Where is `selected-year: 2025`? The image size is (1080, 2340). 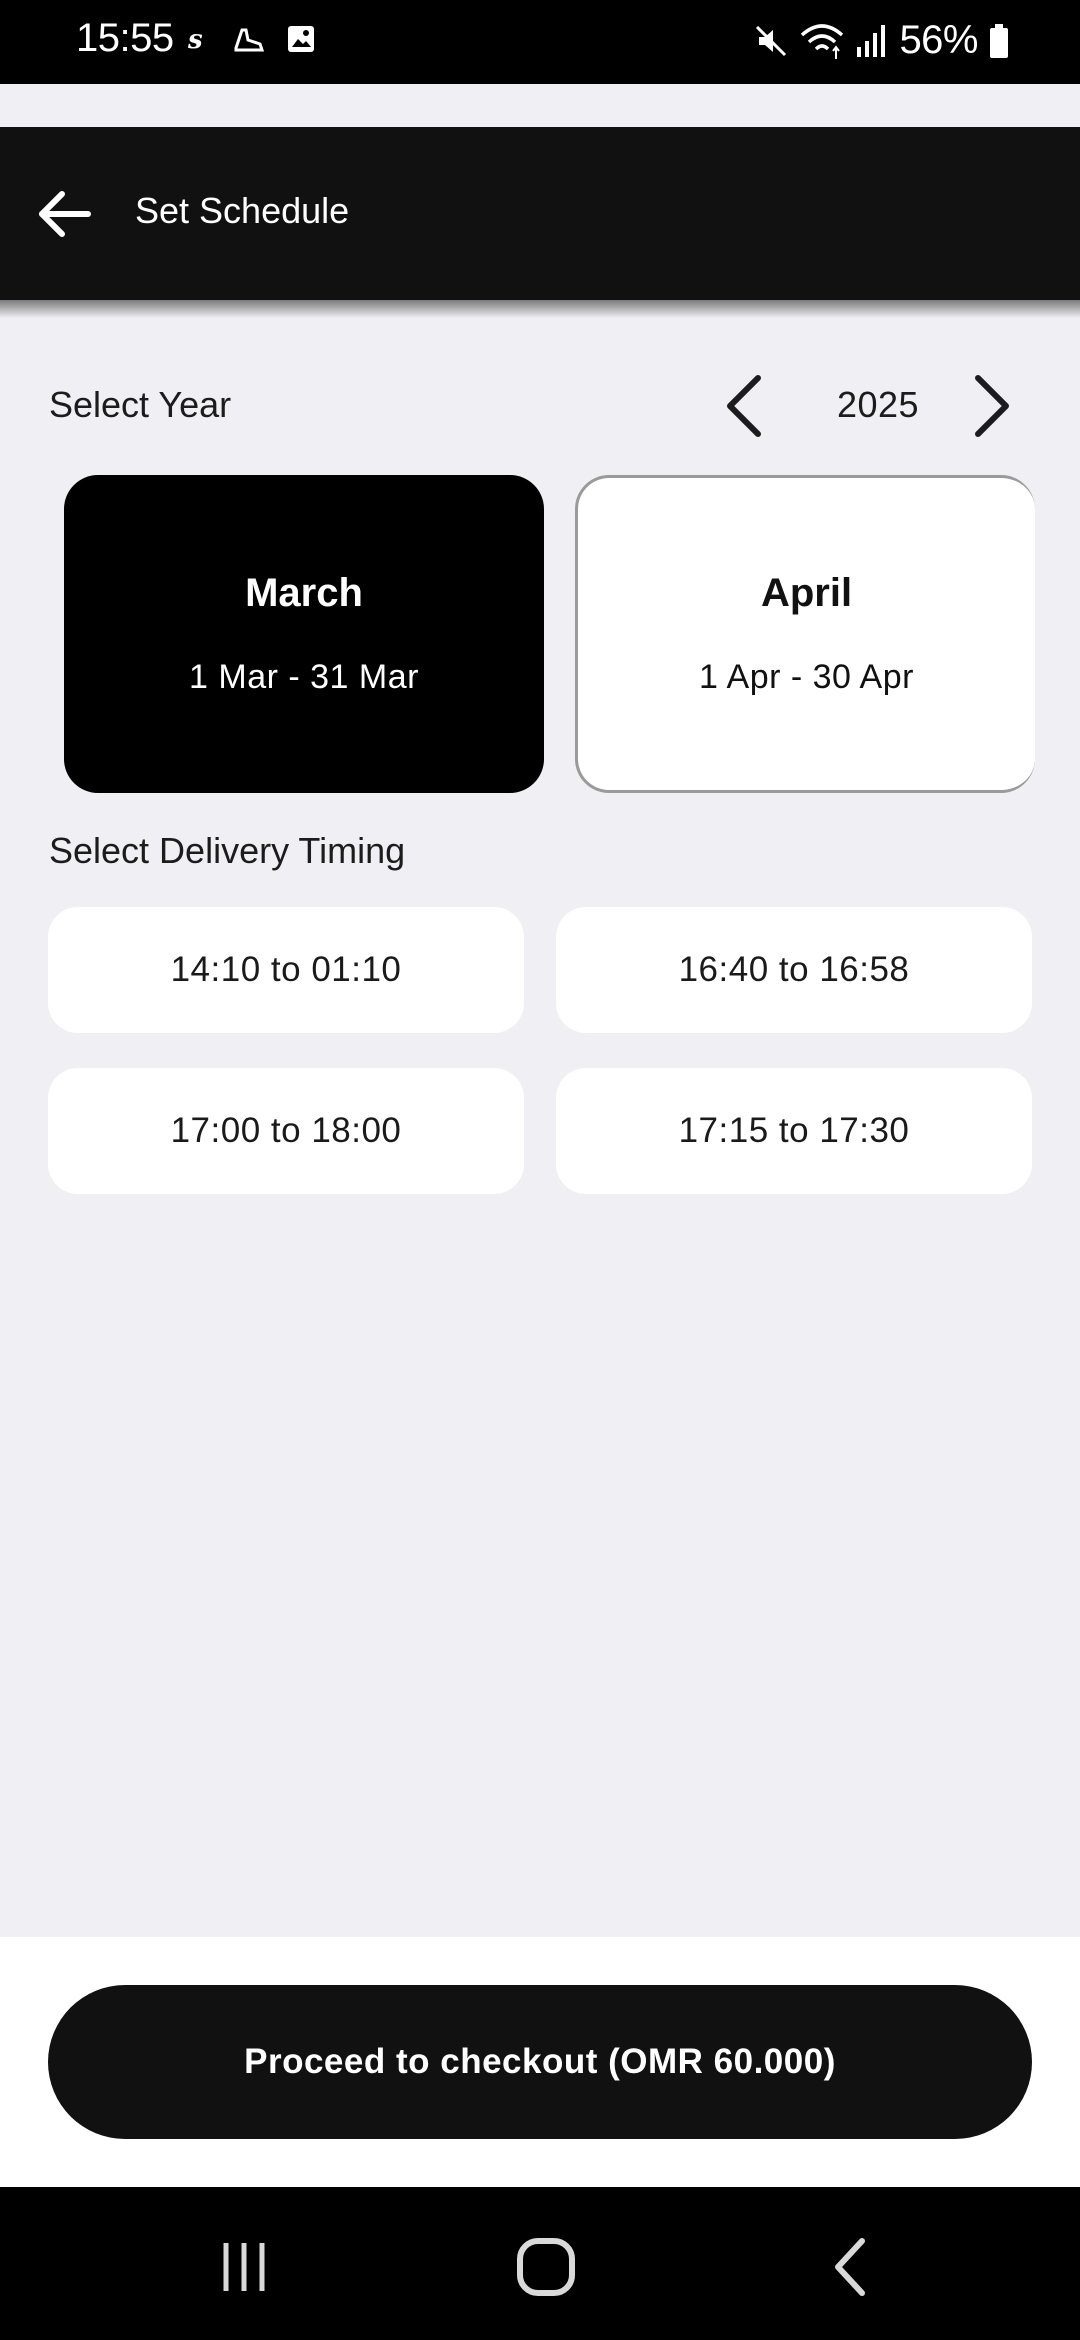 selected-year: 2025 is located at coordinates (878, 404).